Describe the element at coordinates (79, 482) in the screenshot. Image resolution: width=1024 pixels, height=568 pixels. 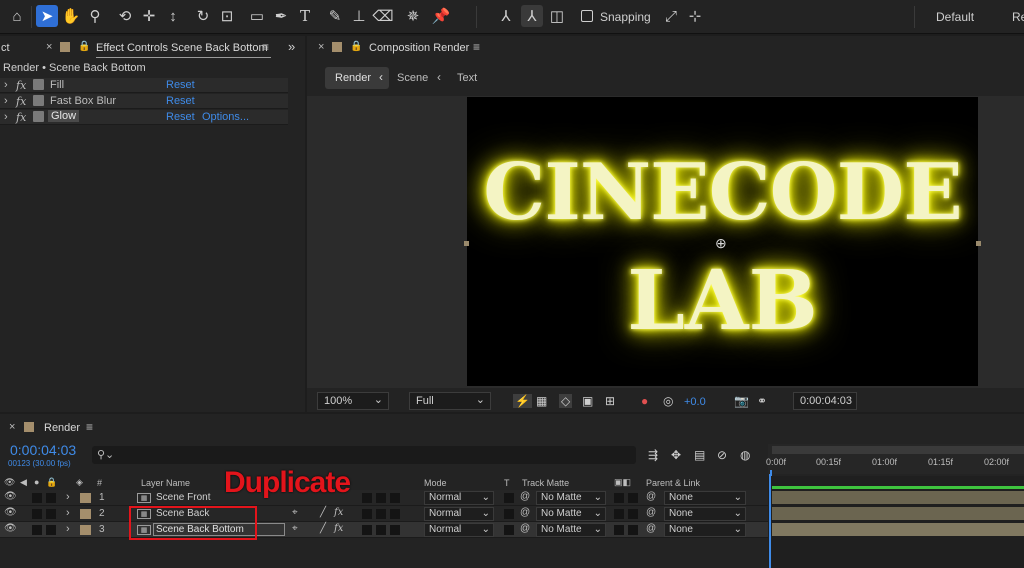
I see `label-tag-icon: ◈` at that location.